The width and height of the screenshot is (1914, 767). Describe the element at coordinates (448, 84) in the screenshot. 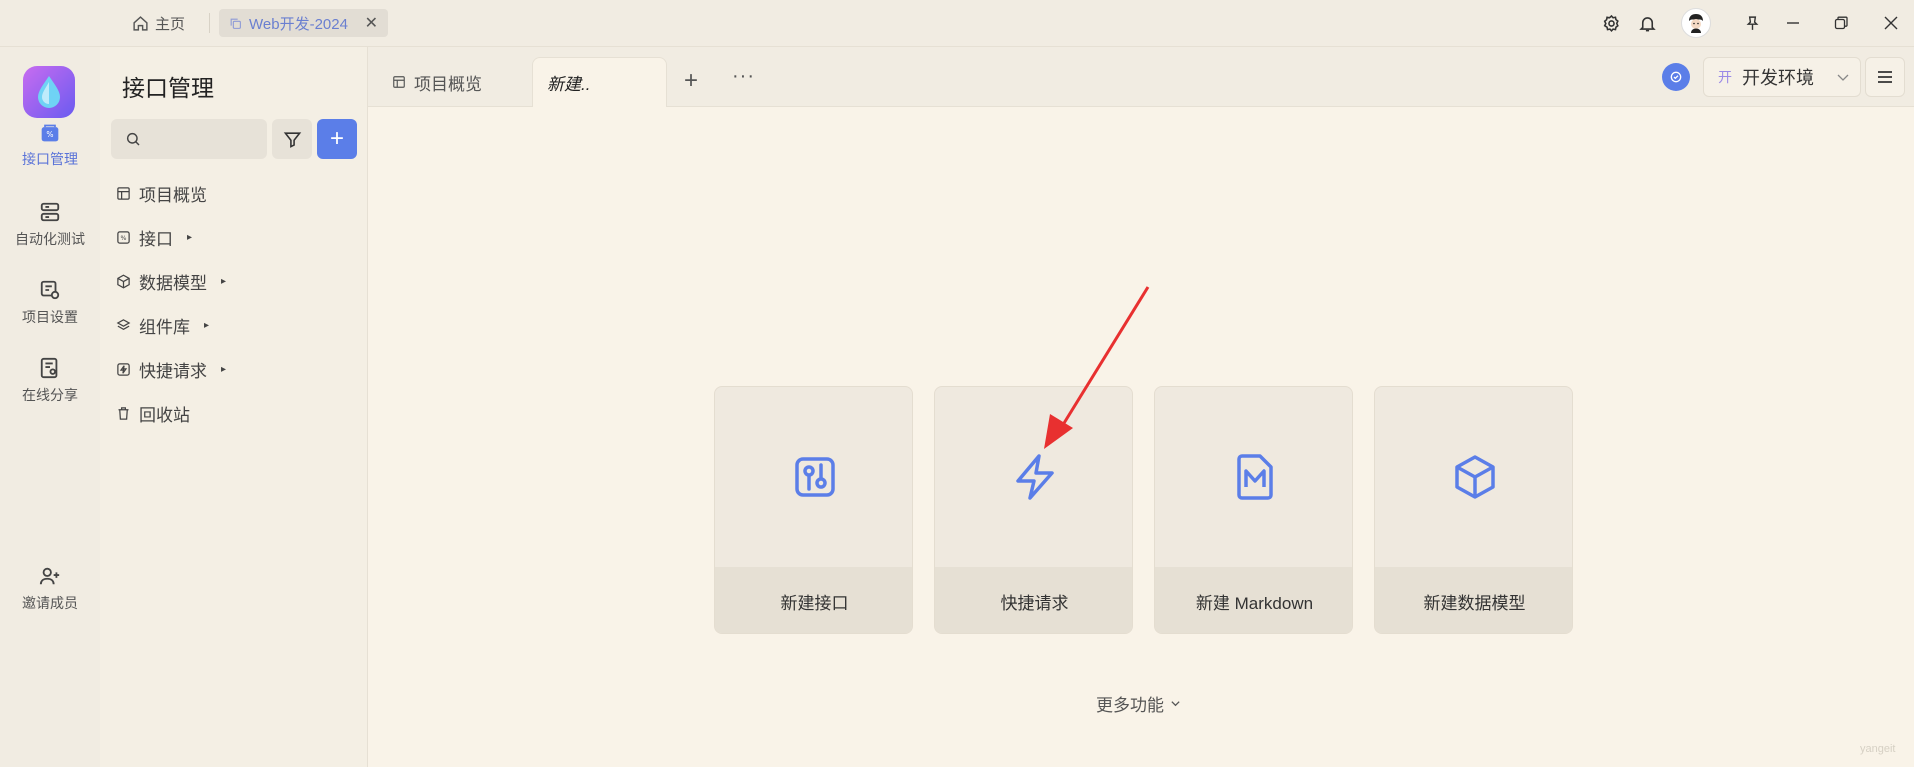

I see `tab-label: 项目概览` at that location.